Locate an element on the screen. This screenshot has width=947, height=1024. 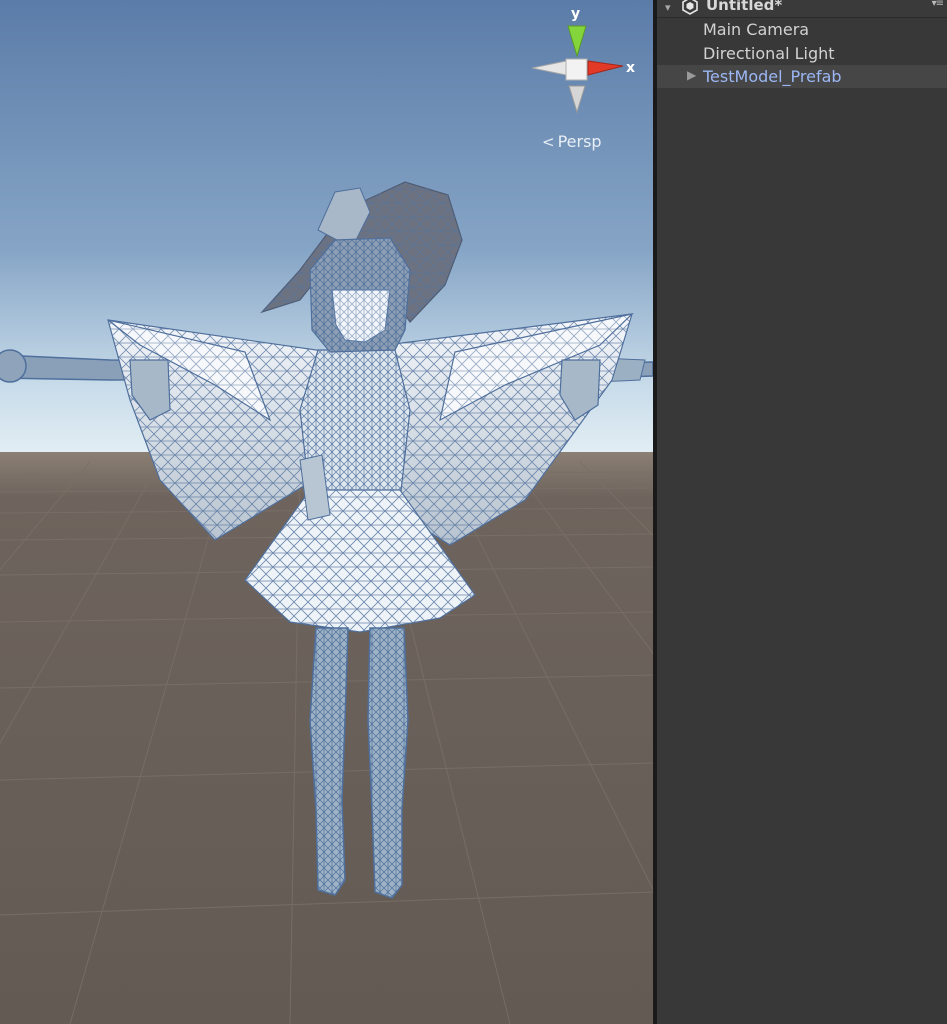
scene-name: Untitled* is located at coordinates (744, 7).